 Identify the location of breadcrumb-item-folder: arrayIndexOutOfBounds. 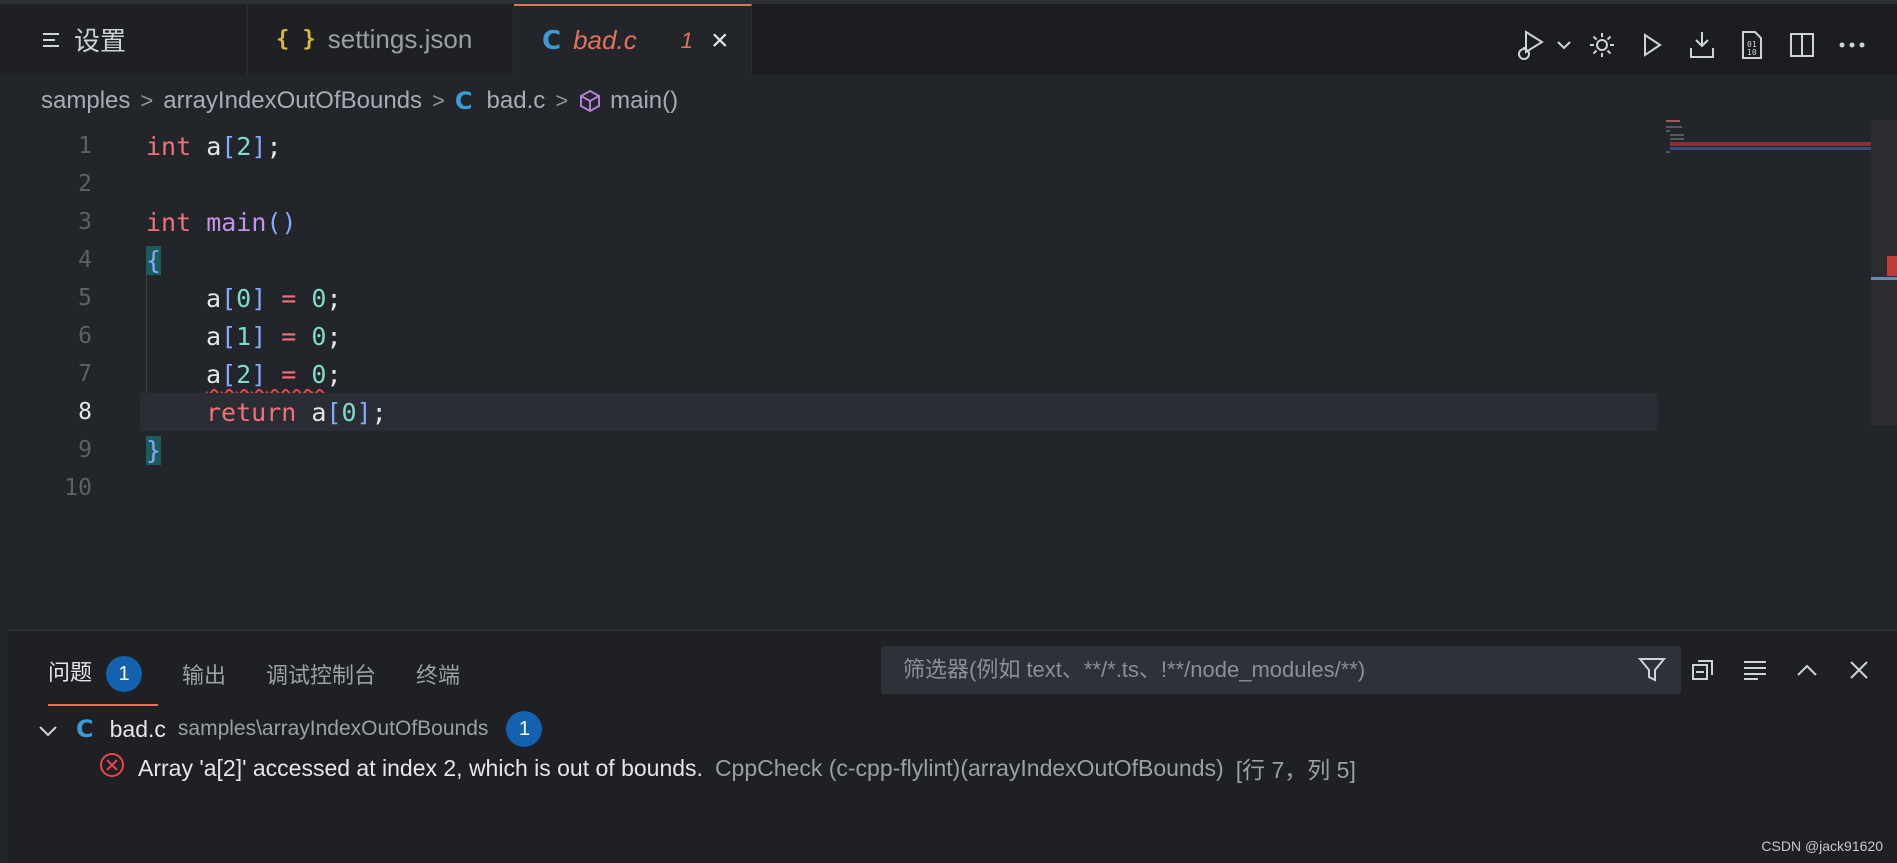
(292, 101).